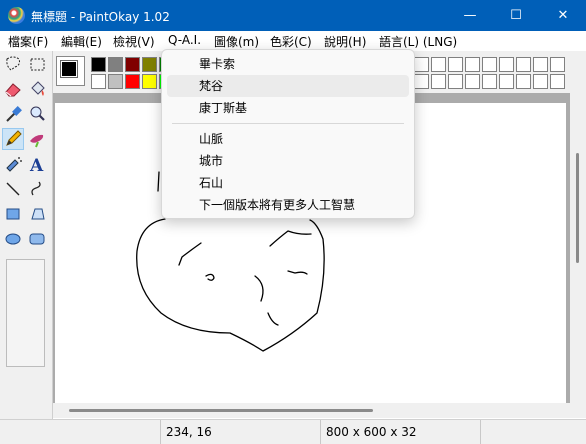 The width and height of the screenshot is (586, 444). What do you see at coordinates (100, 17) in the screenshot?
I see `window-title: 無標題 - PaintOkay 1.02` at bounding box center [100, 17].